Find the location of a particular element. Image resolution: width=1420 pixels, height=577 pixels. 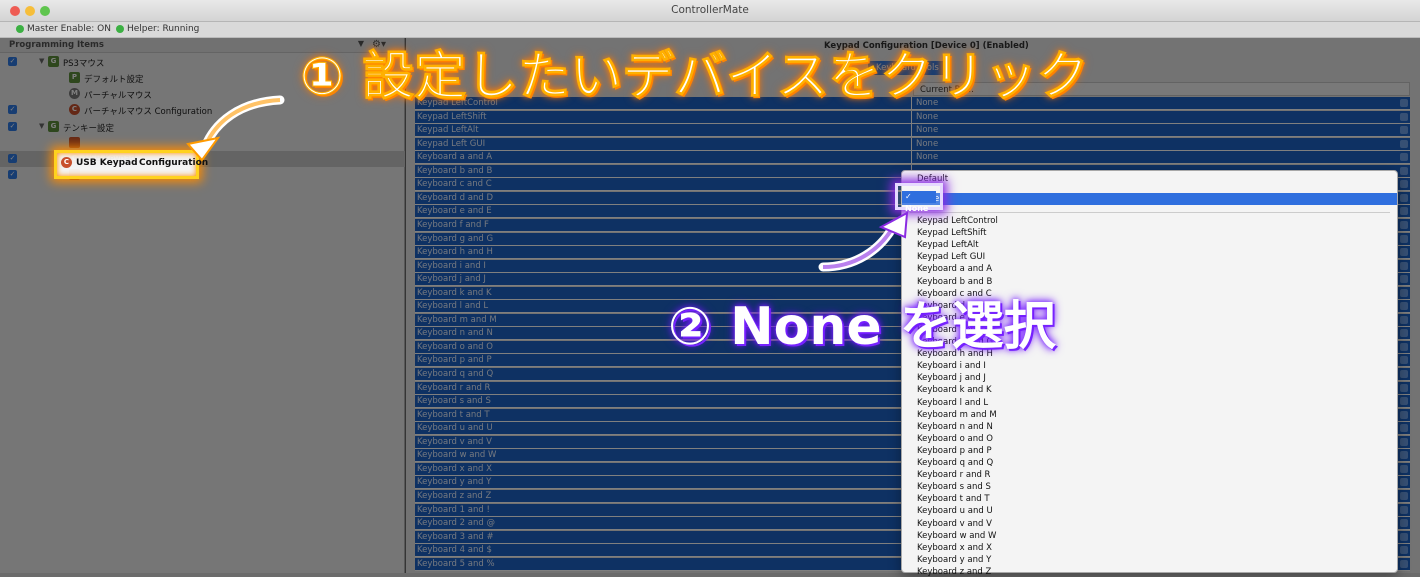

menu-item: Keyboard y and Y is located at coordinates (954, 560).